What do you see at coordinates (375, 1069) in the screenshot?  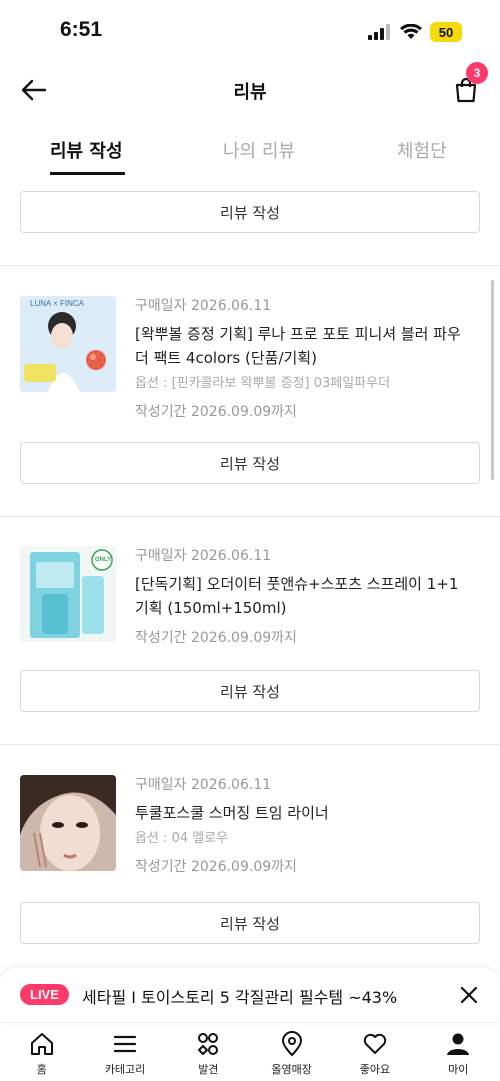 I see `nav-label: 좋아요` at bounding box center [375, 1069].